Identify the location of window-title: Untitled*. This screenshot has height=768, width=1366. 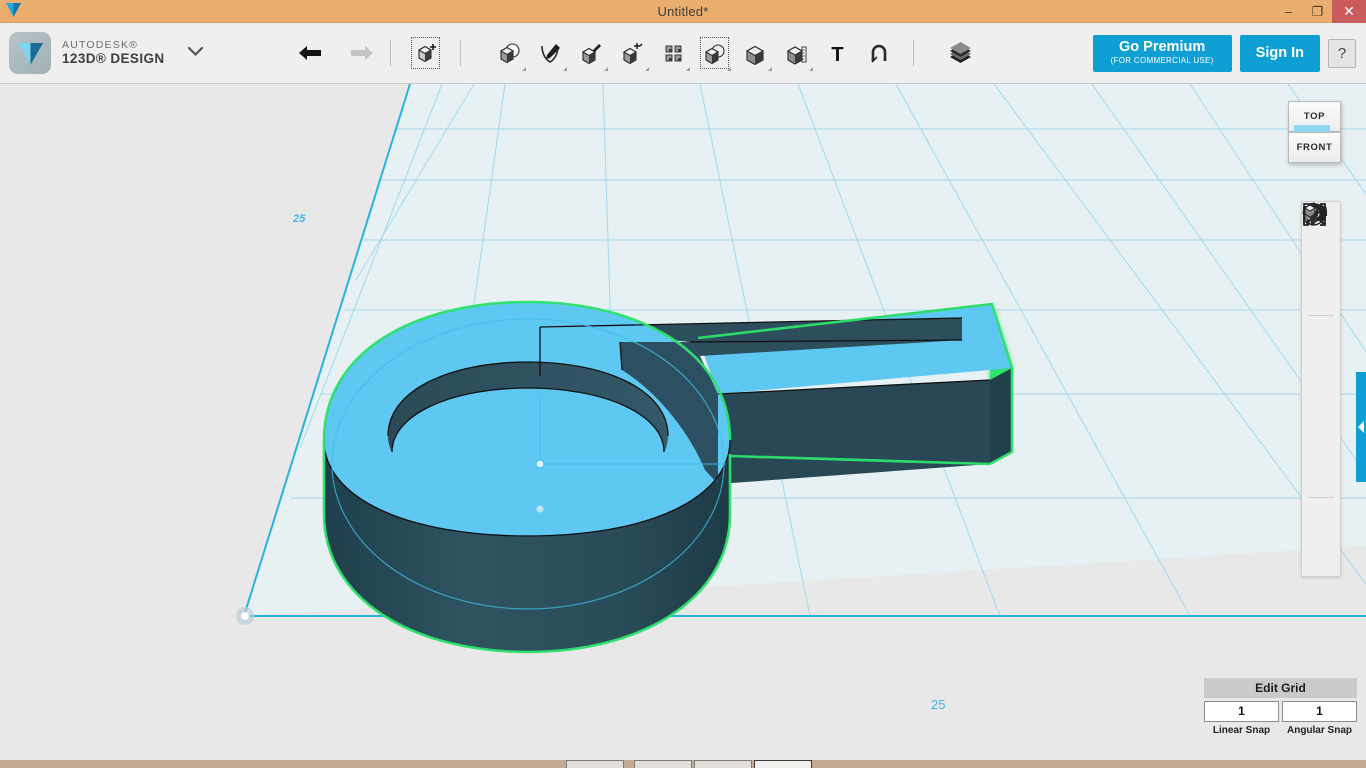
(683, 11).